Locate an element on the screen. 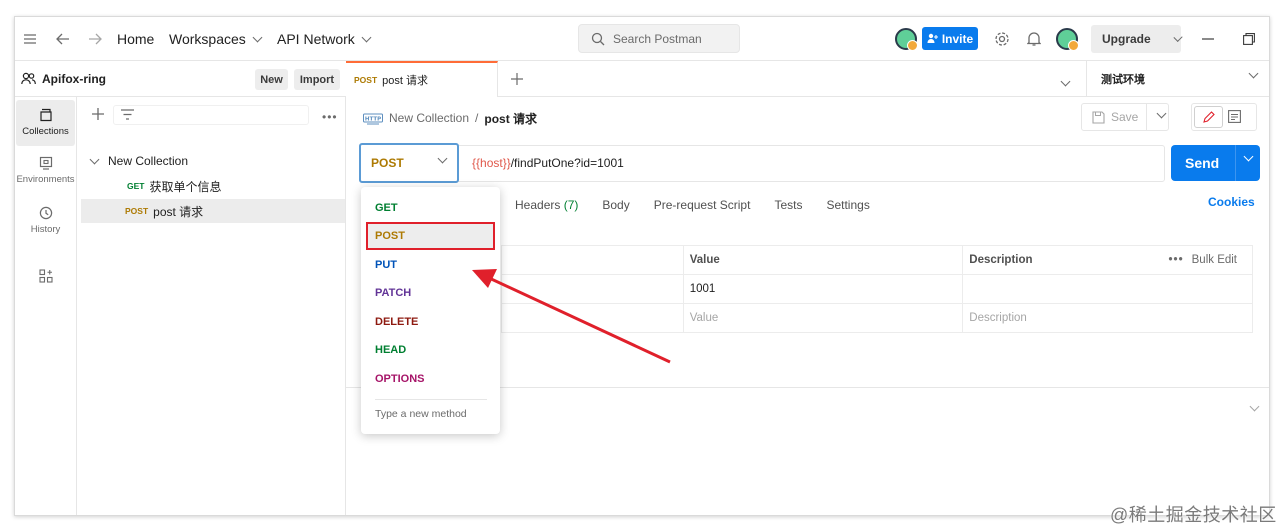  environment-select: 测试环境 is located at coordinates (1177, 79).